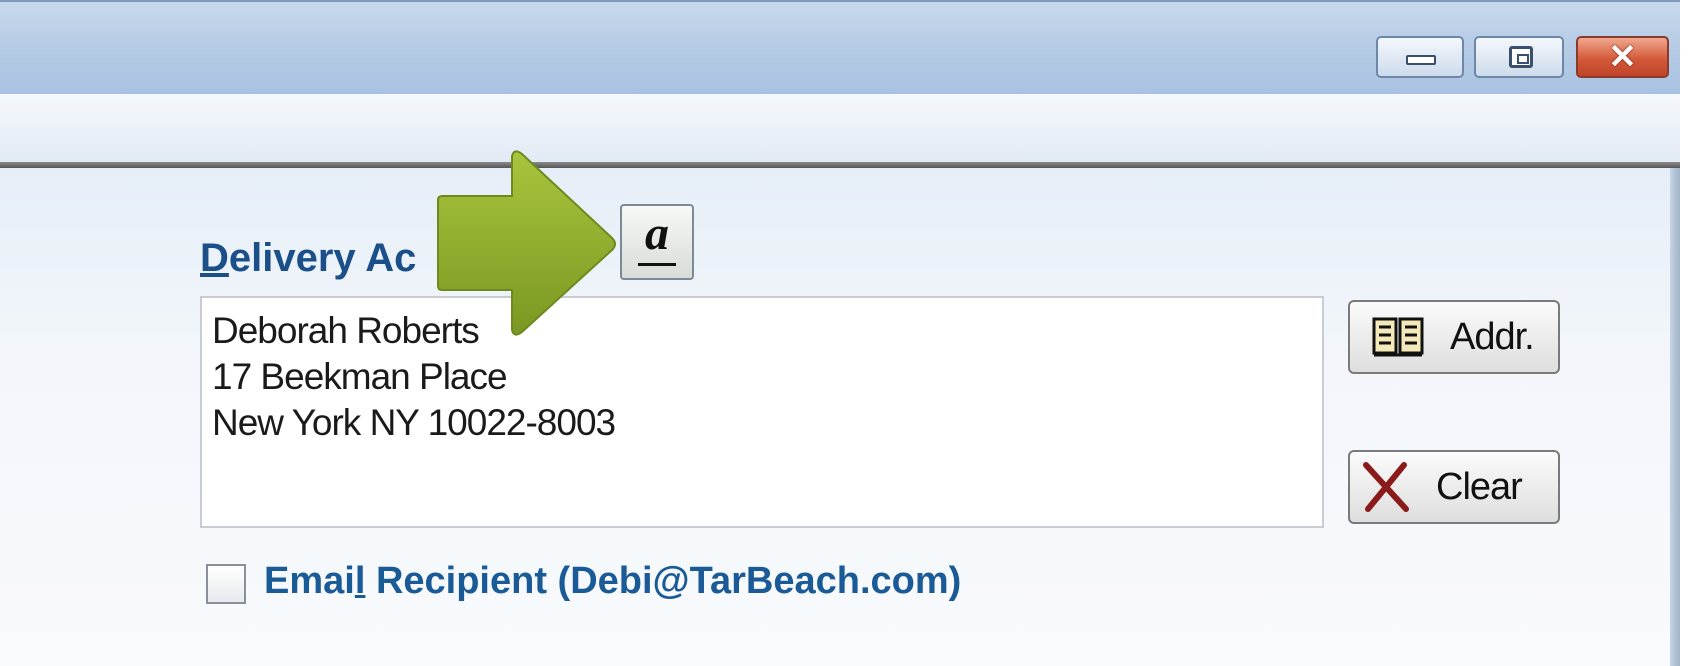 This screenshot has height=666, width=1696. Describe the element at coordinates (414, 422) in the screenshot. I see `address-line: New York NY 10022-8003` at that location.